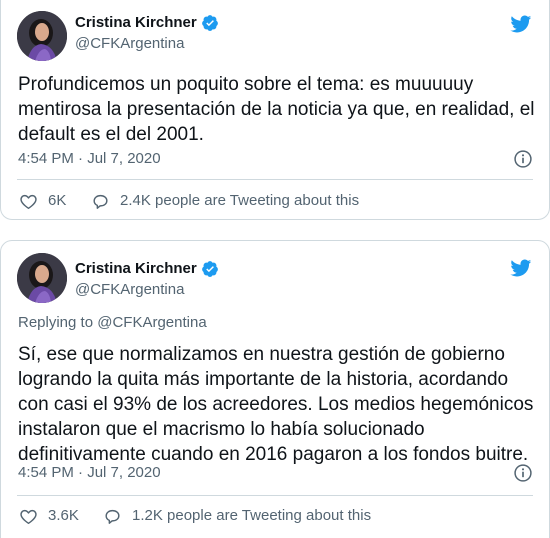 The height and width of the screenshot is (538, 550). Describe the element at coordinates (151, 322) in the screenshot. I see `replying-to-handle: @CFKArgentina` at that location.